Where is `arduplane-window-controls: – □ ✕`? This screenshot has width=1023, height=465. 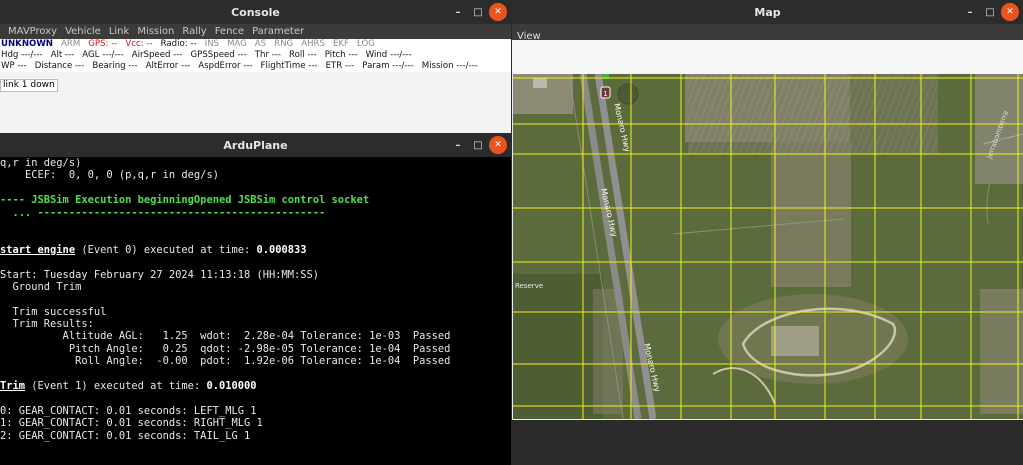
arduplane-window-controls: – □ ✕ is located at coordinates (478, 145).